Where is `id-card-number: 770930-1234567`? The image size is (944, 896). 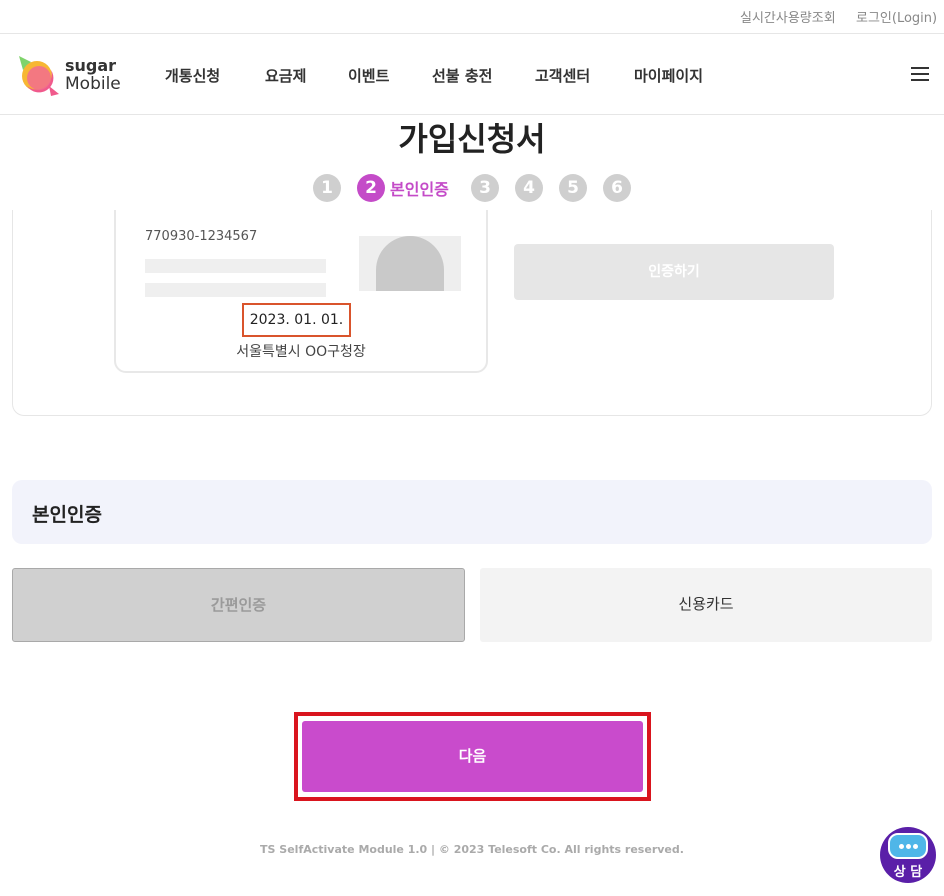 id-card-number: 770930-1234567 is located at coordinates (201, 236).